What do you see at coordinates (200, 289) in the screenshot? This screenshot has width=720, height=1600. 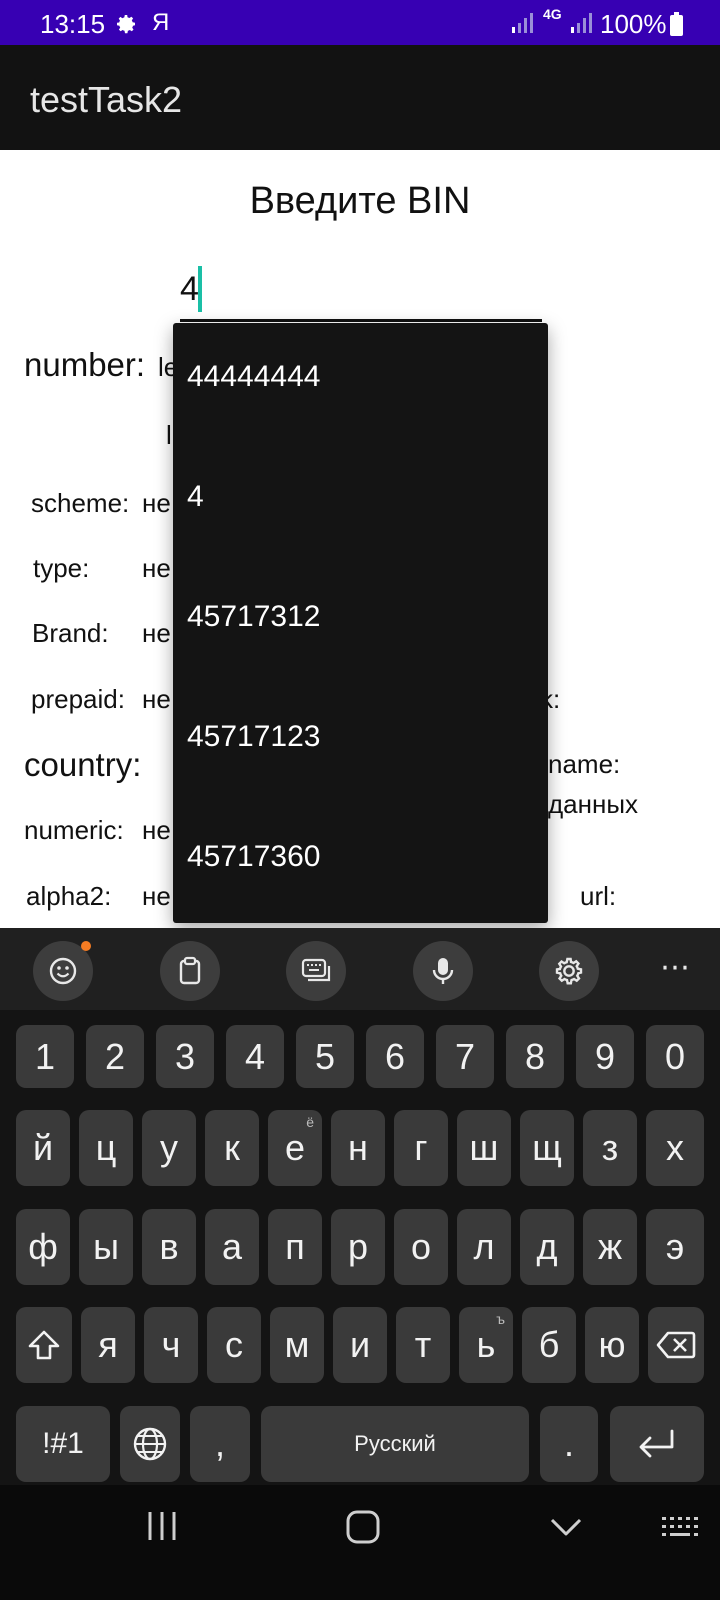 I see `text-cursor` at bounding box center [200, 289].